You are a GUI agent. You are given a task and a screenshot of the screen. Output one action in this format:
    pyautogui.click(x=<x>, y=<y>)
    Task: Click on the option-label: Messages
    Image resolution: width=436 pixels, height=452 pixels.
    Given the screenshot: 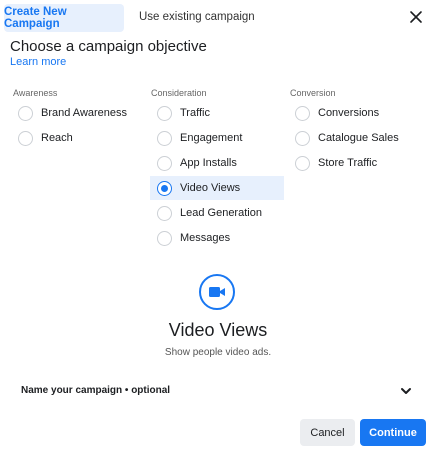 What is the action you would take?
    pyautogui.click(x=205, y=238)
    